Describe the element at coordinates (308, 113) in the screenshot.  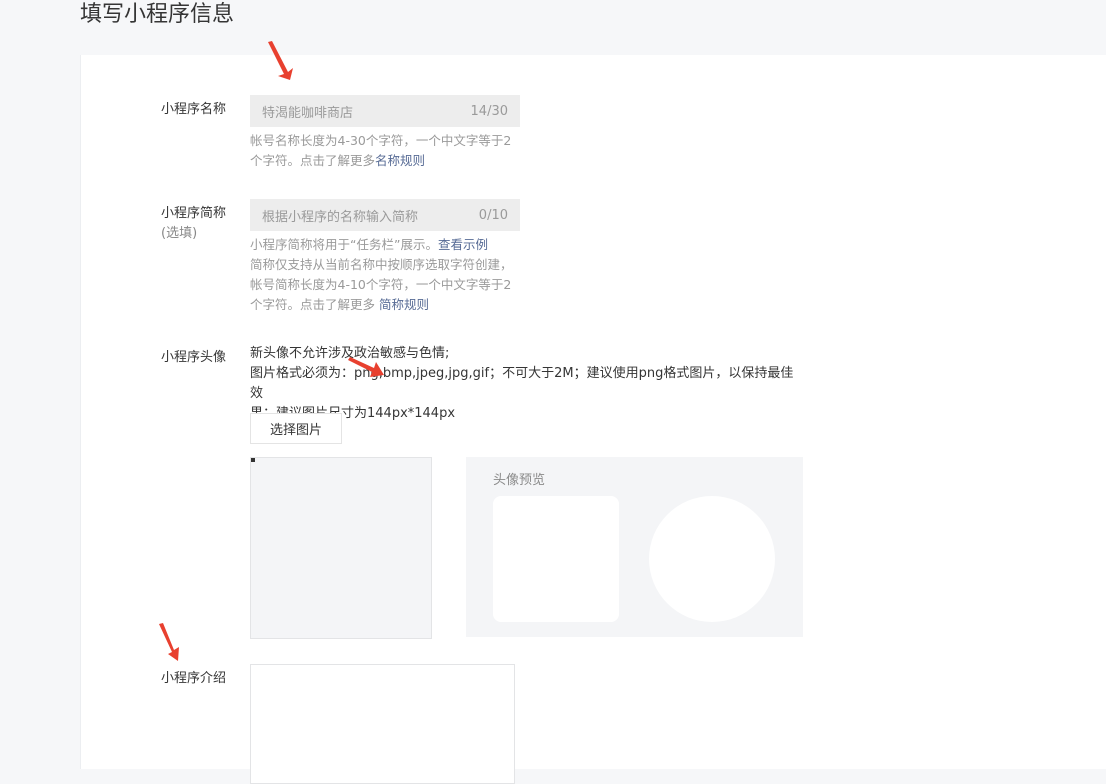
I see `name-input-value: 特渴能咖啡商店` at that location.